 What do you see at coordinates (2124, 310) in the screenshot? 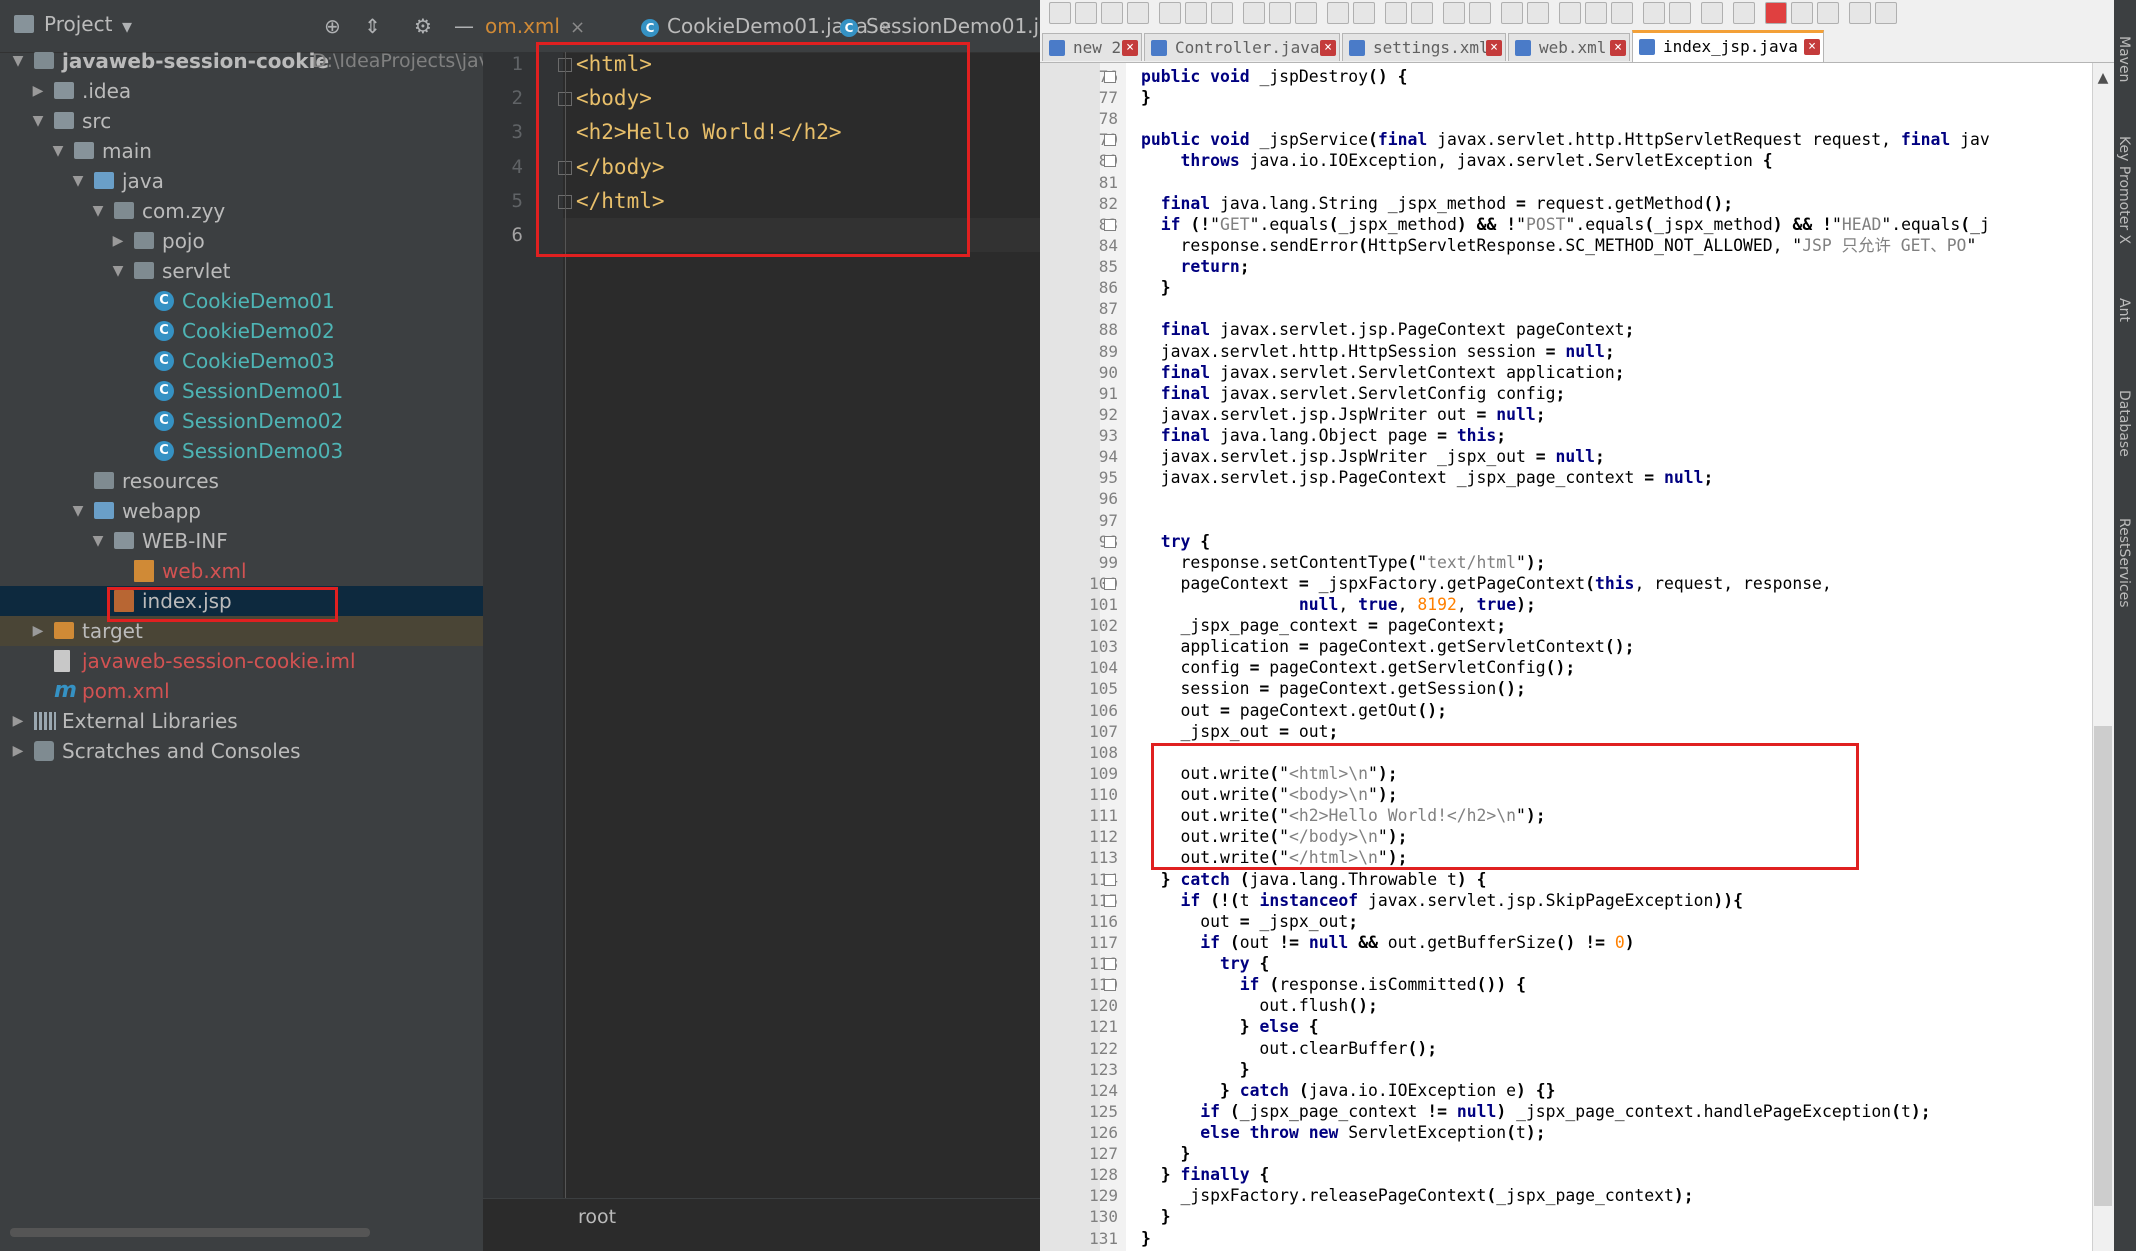
I see `tool-window-ant: Ant` at bounding box center [2124, 310].